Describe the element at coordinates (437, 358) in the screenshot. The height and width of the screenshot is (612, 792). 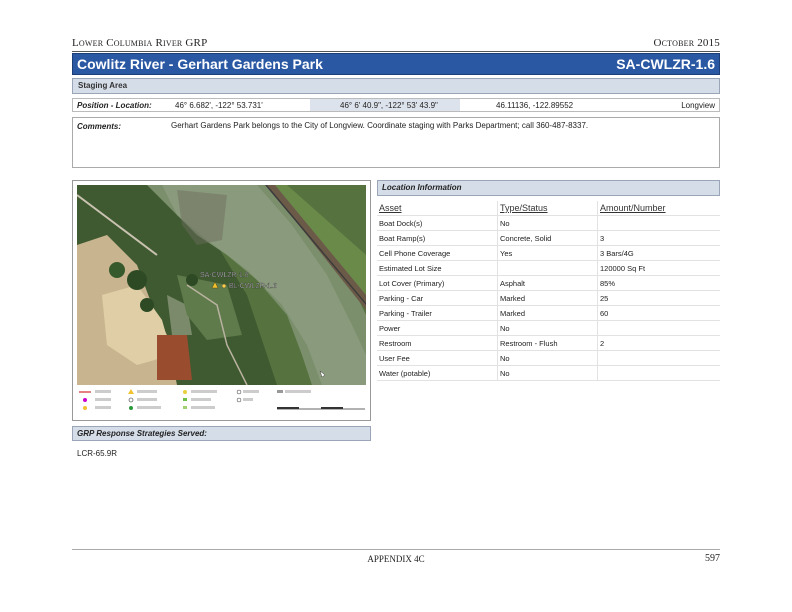
I see `table-cell: User Fee` at that location.